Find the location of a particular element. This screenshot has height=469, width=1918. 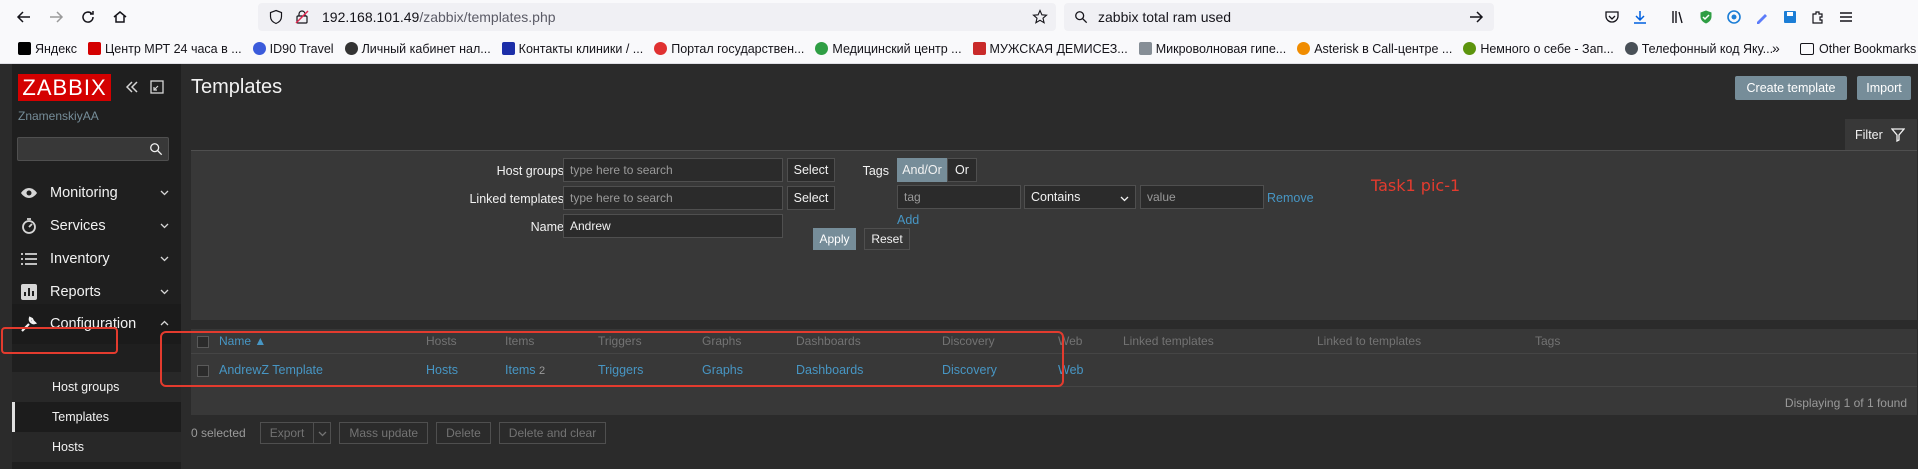

linked-templates-input: type here to search is located at coordinates (673, 198).